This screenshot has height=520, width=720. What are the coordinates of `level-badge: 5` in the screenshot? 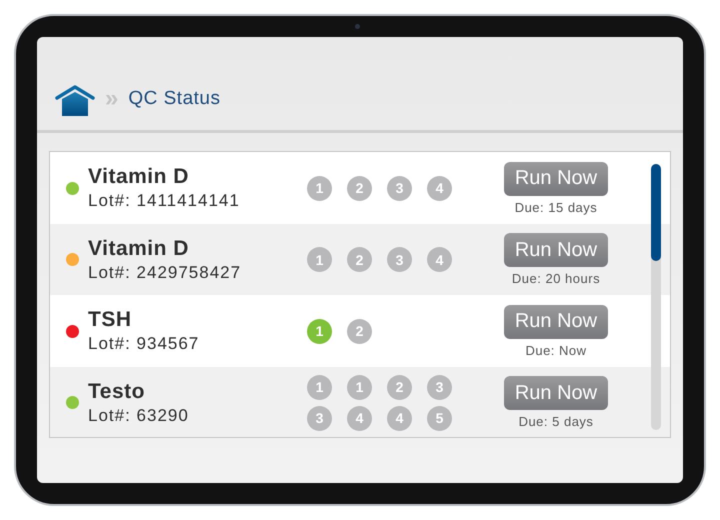 It's located at (439, 418).